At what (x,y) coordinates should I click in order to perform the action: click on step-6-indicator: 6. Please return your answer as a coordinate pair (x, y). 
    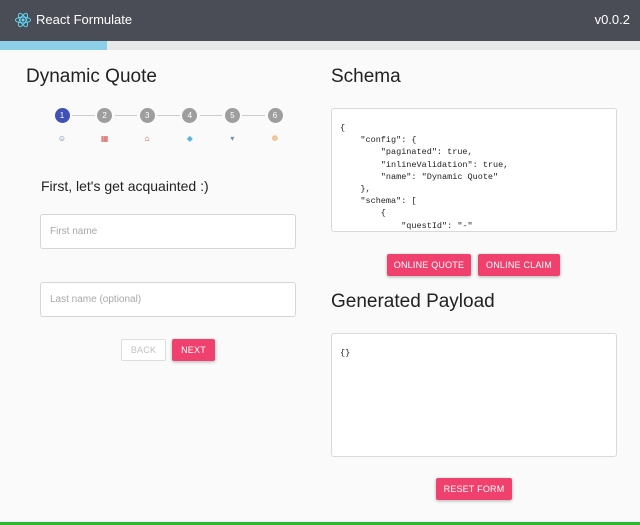
    Looking at the image, I should click on (275, 115).